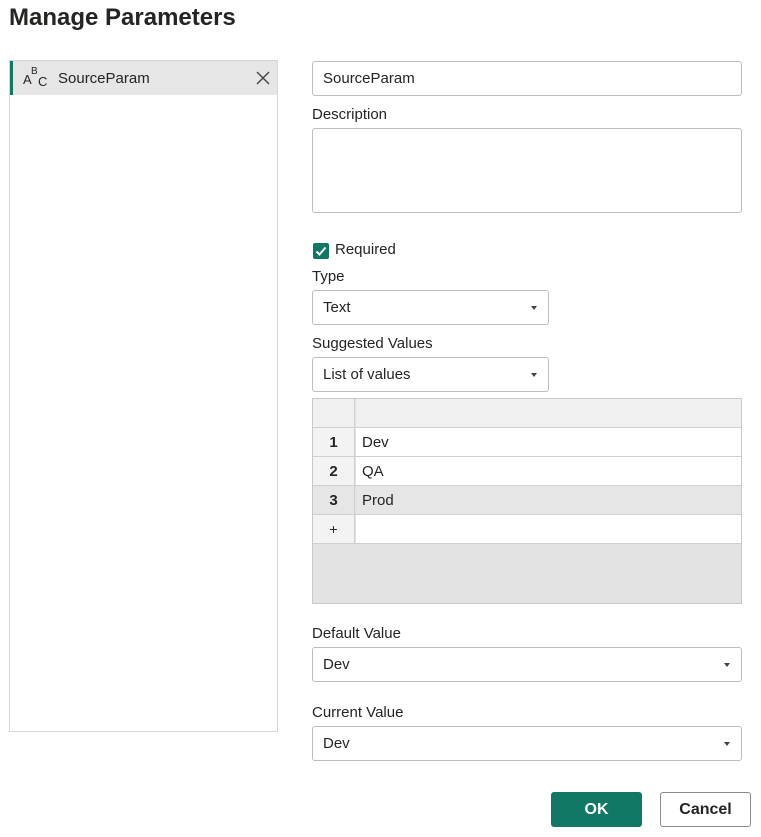  What do you see at coordinates (337, 307) in the screenshot?
I see `type-dropdown-value: Text` at bounding box center [337, 307].